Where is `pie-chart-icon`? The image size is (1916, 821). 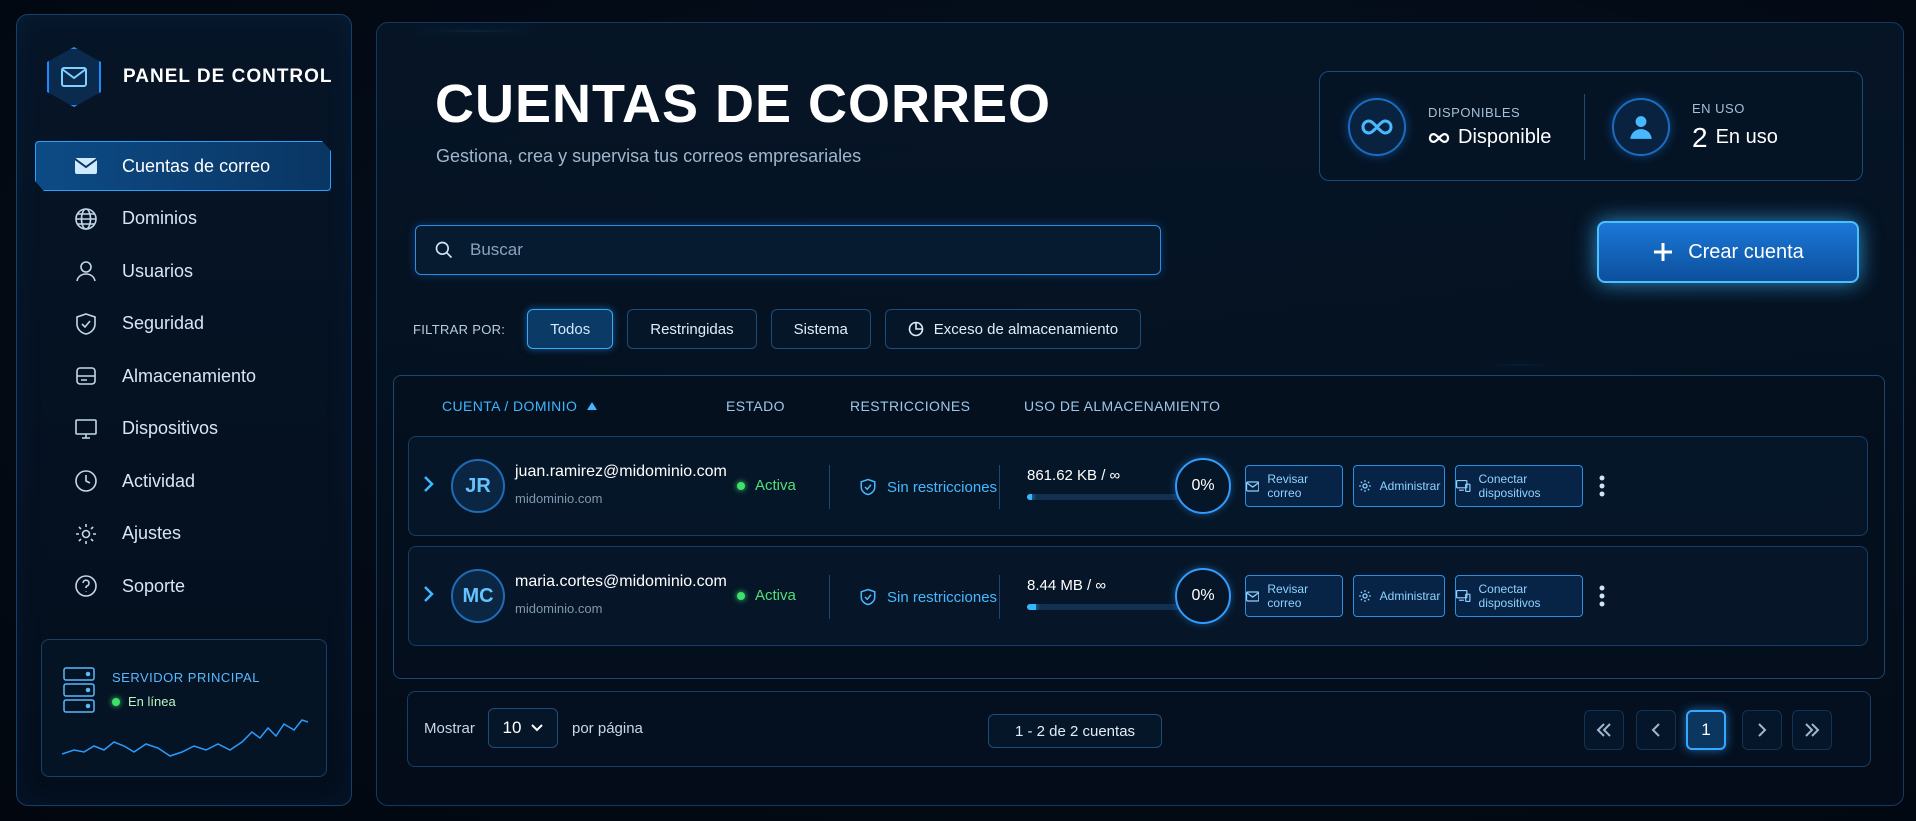 pie-chart-icon is located at coordinates (916, 329).